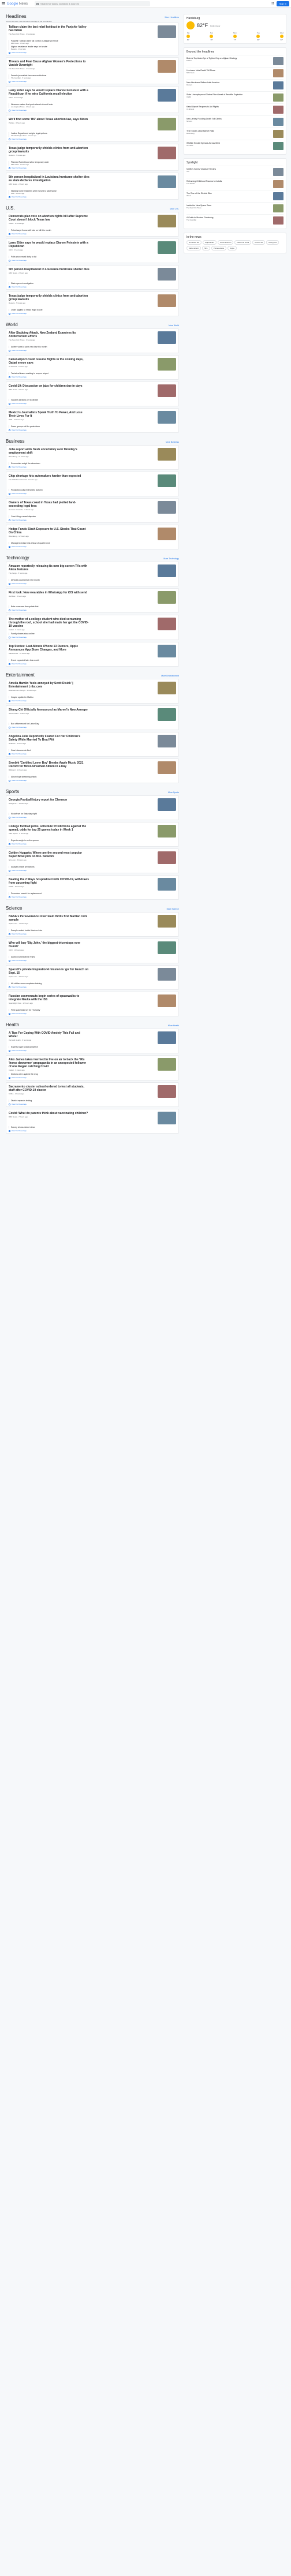  Describe the element at coordinates (272, 242) in the screenshot. I see `topic-chip: Shang-Chi` at that location.